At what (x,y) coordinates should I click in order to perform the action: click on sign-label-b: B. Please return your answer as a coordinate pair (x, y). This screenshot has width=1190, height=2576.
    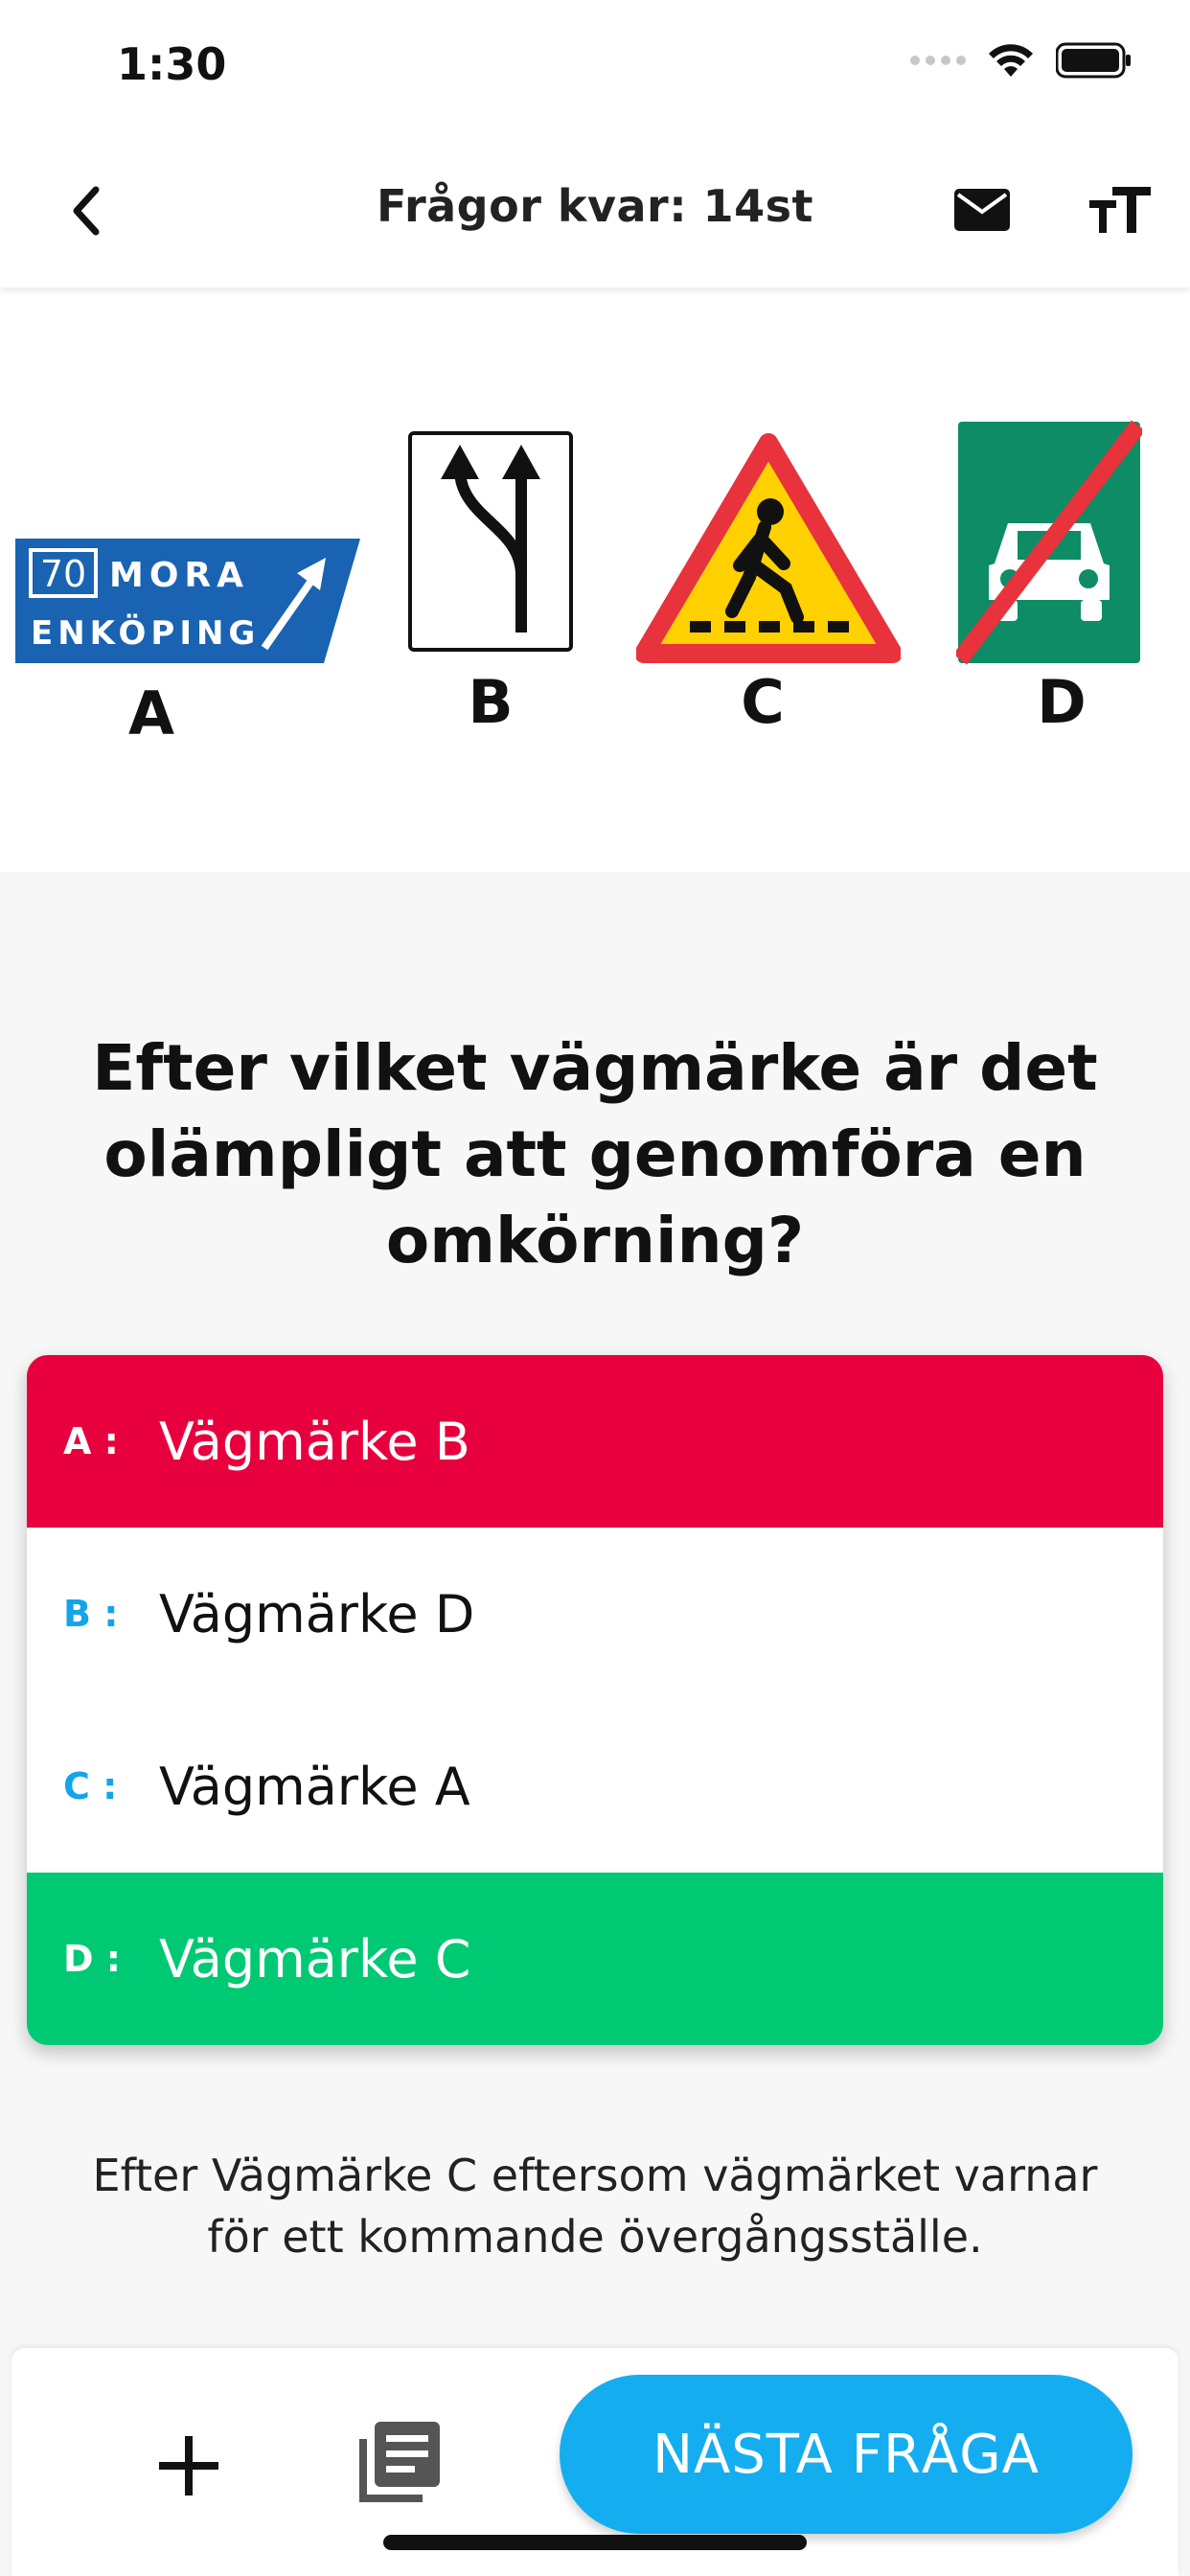
    Looking at the image, I should click on (491, 702).